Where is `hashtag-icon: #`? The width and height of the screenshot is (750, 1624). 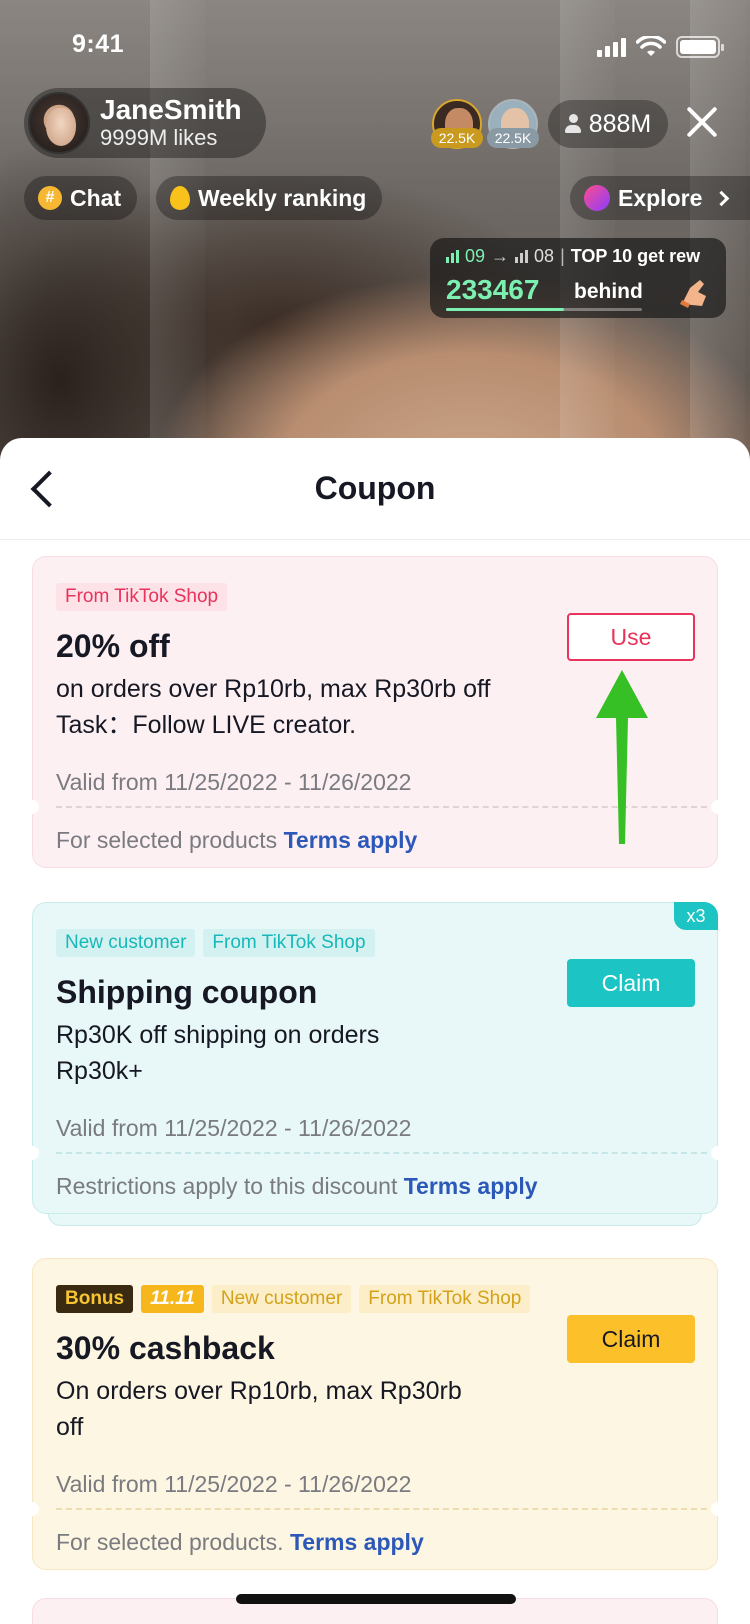
hashtag-icon: # is located at coordinates (50, 198).